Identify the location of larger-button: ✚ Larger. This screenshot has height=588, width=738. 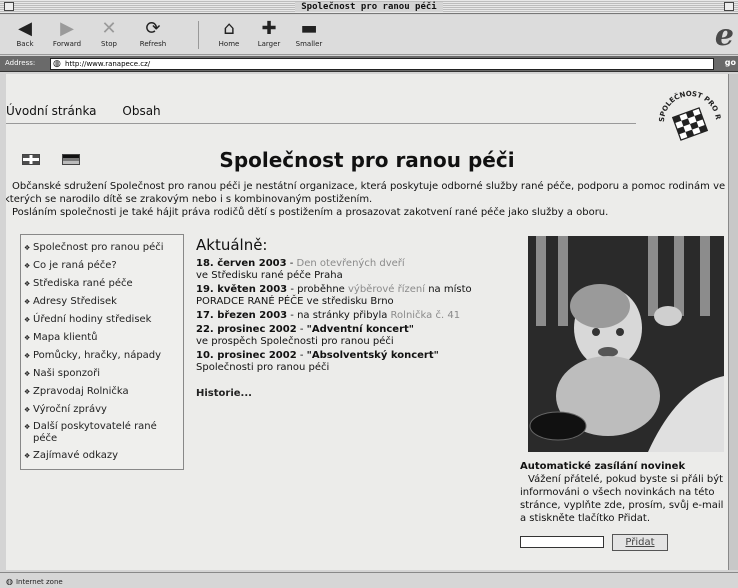
(269, 33).